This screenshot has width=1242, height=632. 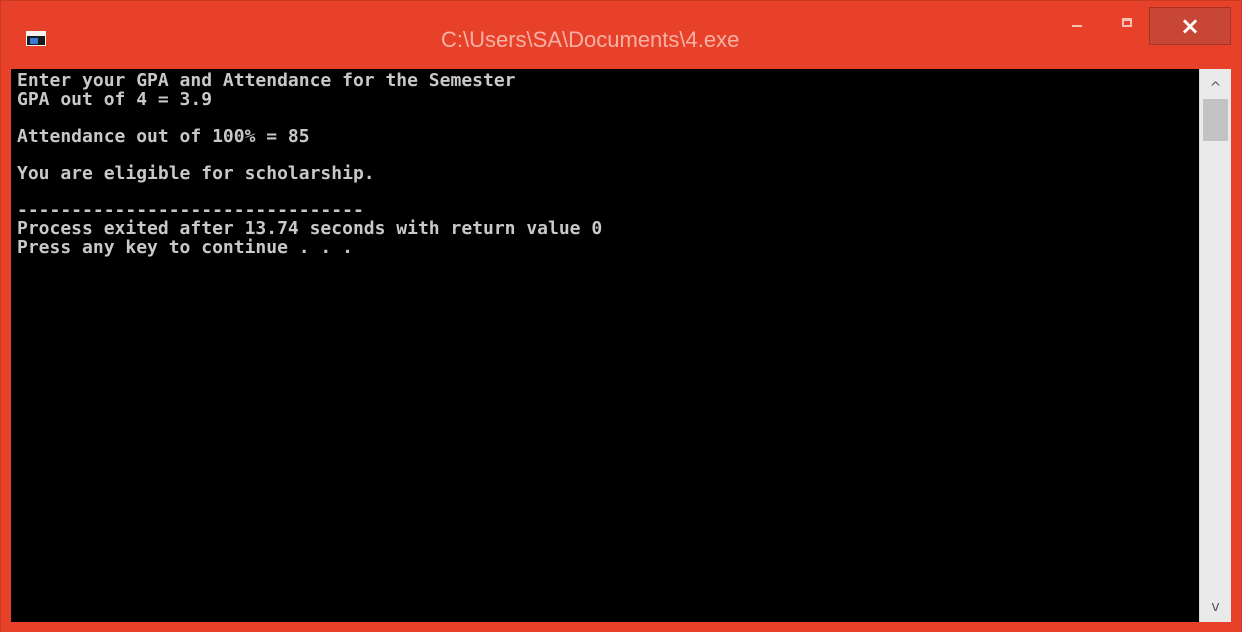 I want to click on console-line-6: You are eligible for scholarship., so click(x=196, y=173).